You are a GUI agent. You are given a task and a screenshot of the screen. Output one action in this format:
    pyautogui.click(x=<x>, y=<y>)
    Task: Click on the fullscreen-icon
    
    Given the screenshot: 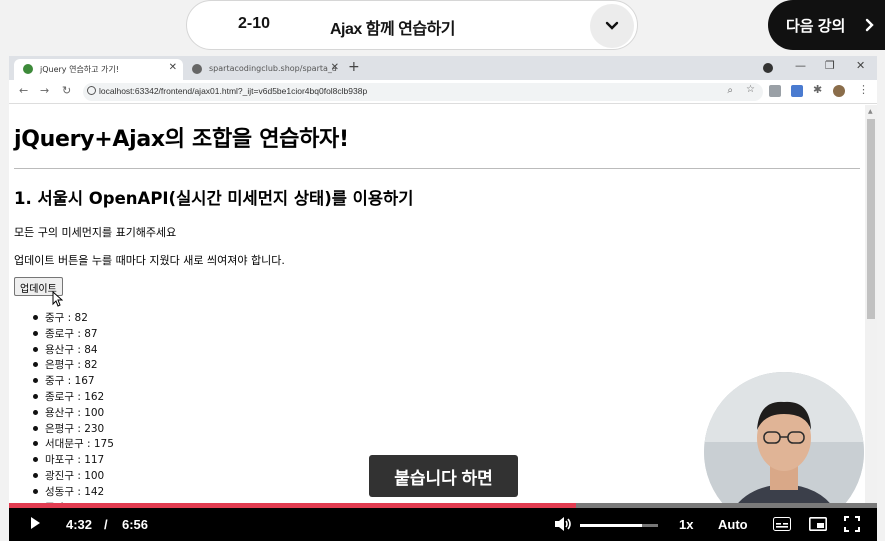 What is the action you would take?
    pyautogui.click(x=852, y=525)
    